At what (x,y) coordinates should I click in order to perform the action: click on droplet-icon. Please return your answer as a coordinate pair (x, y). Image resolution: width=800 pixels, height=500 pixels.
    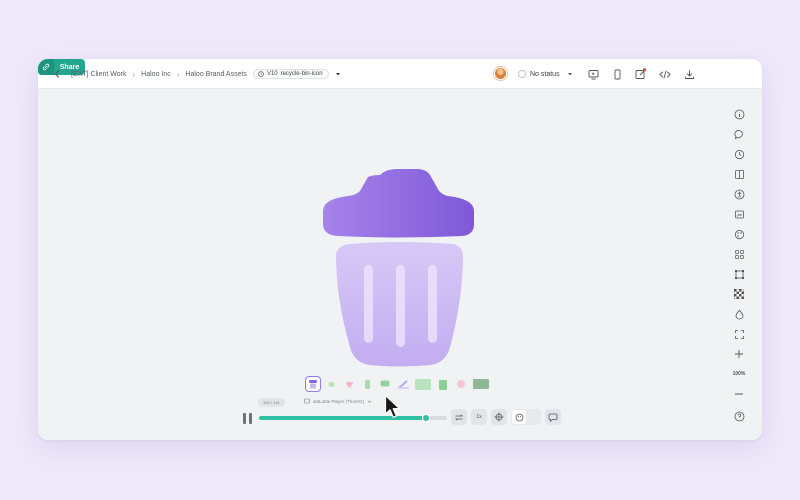
    Looking at the image, I should click on (739, 314).